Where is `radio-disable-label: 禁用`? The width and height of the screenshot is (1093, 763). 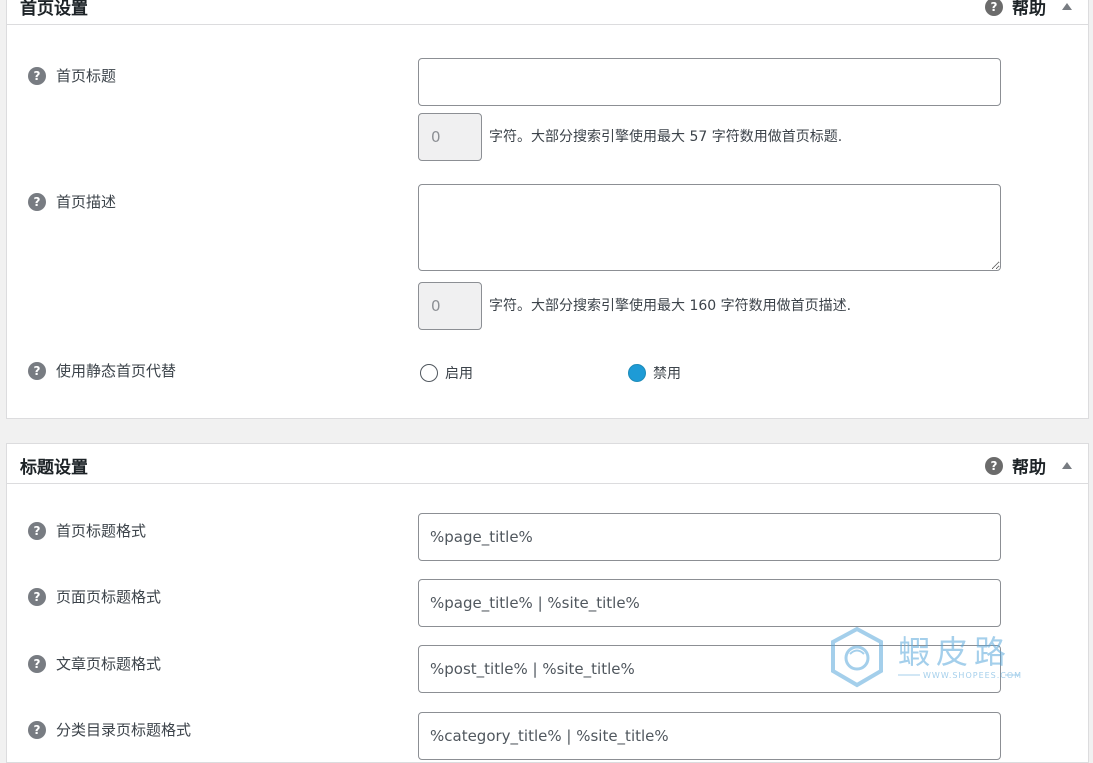 radio-disable-label: 禁用 is located at coordinates (667, 373).